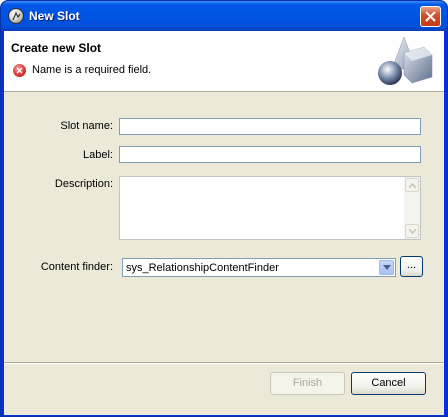 The width and height of the screenshot is (448, 417). Describe the element at coordinates (202, 268) in the screenshot. I see `content-finder-value: sys_RelationshipContentFinder` at that location.